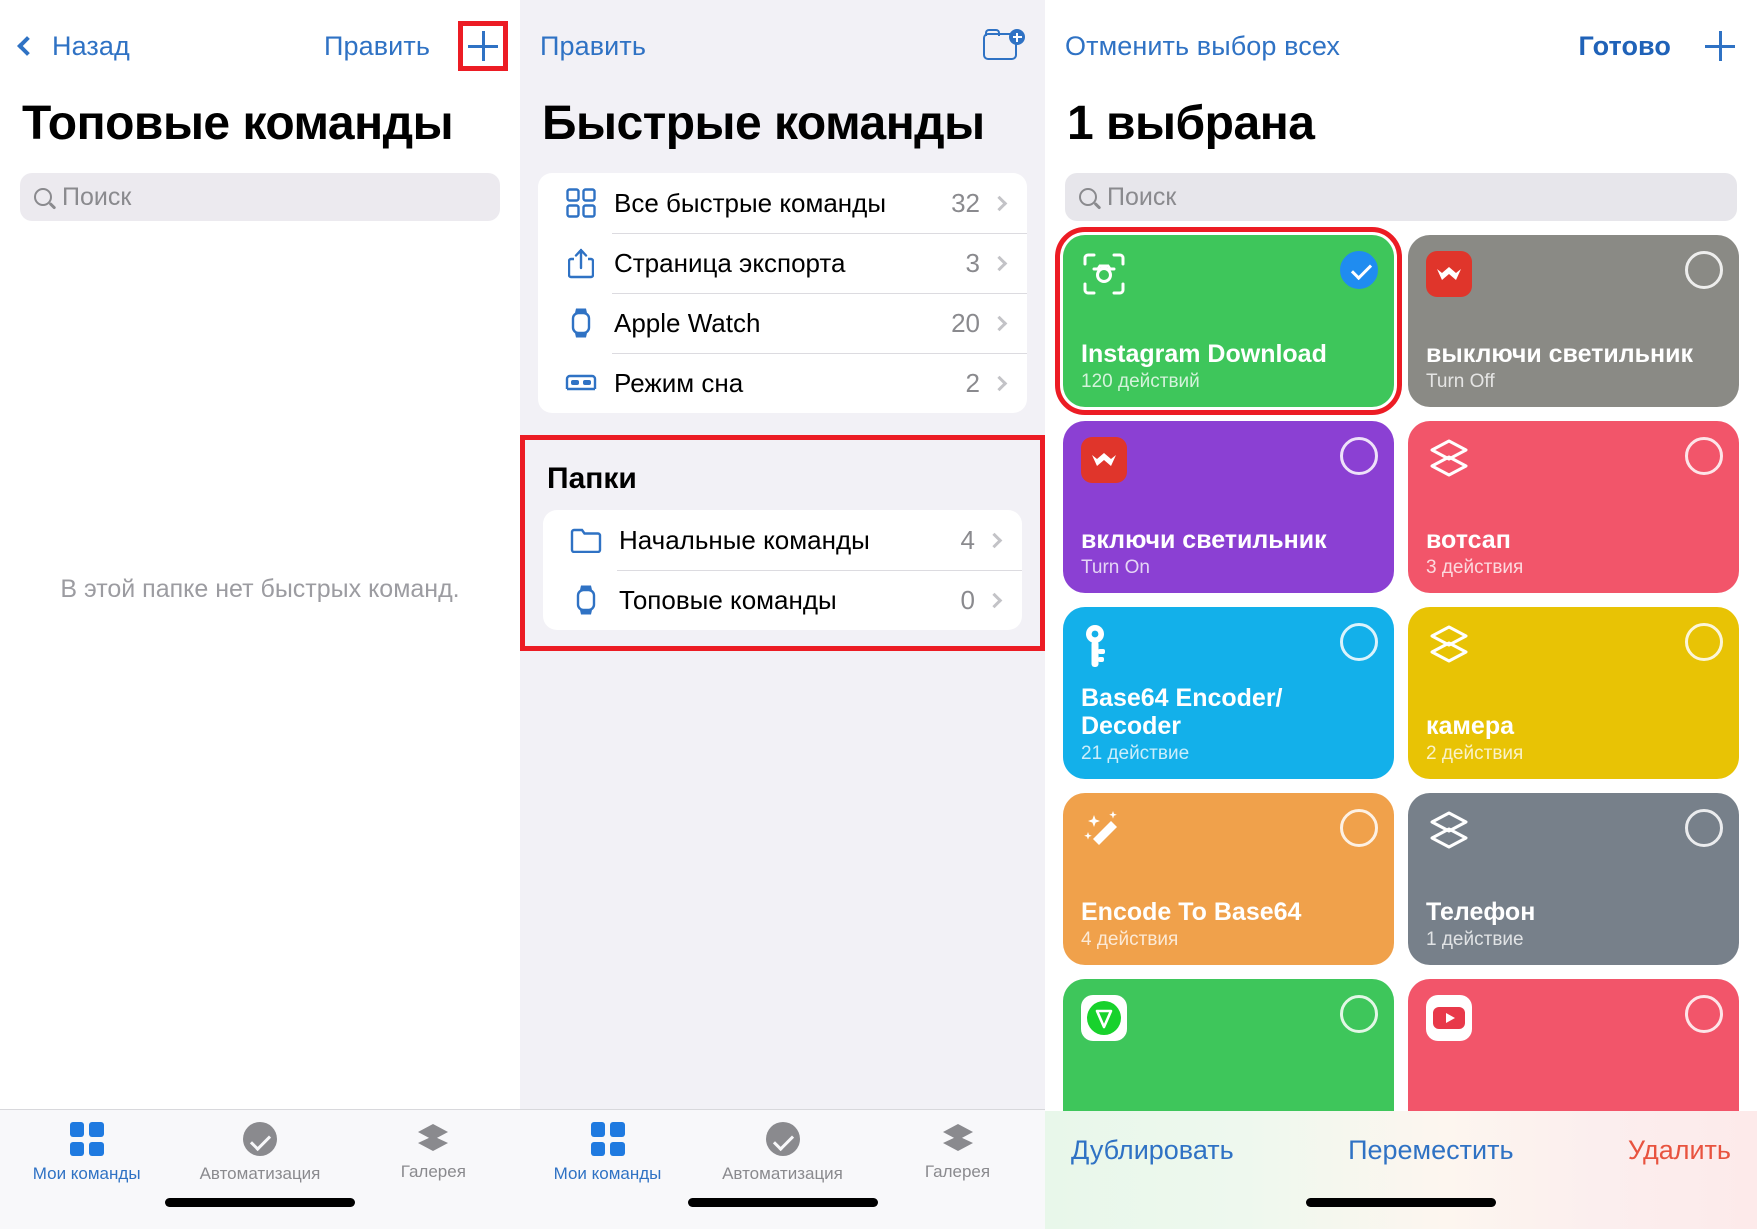 The image size is (1757, 1229). What do you see at coordinates (1401, 46) in the screenshot?
I see `navbar-panel3: Отменить выбор всех Готово` at bounding box center [1401, 46].